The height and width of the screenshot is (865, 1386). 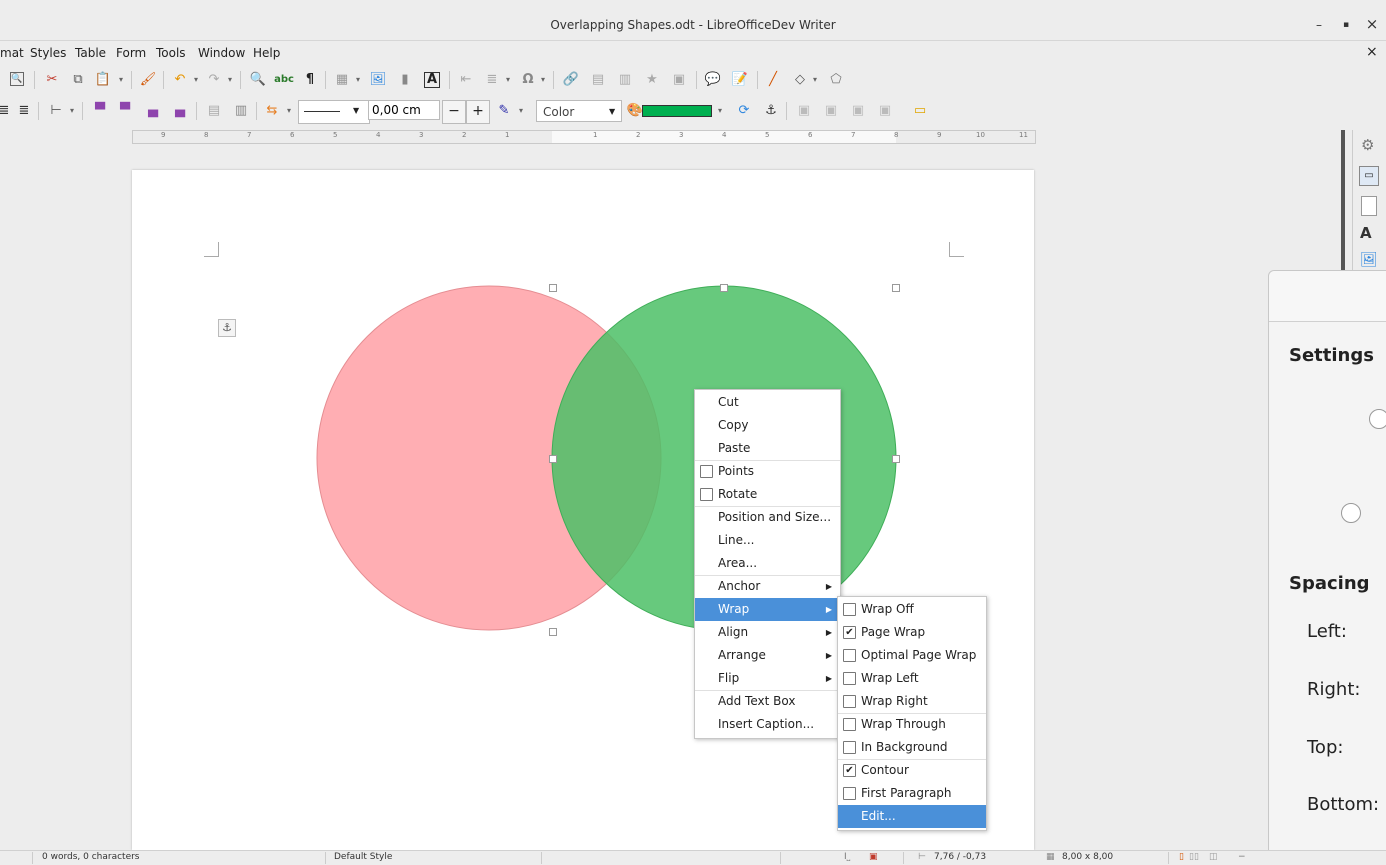 I want to click on styles-icon: A, so click(x=1366, y=233).